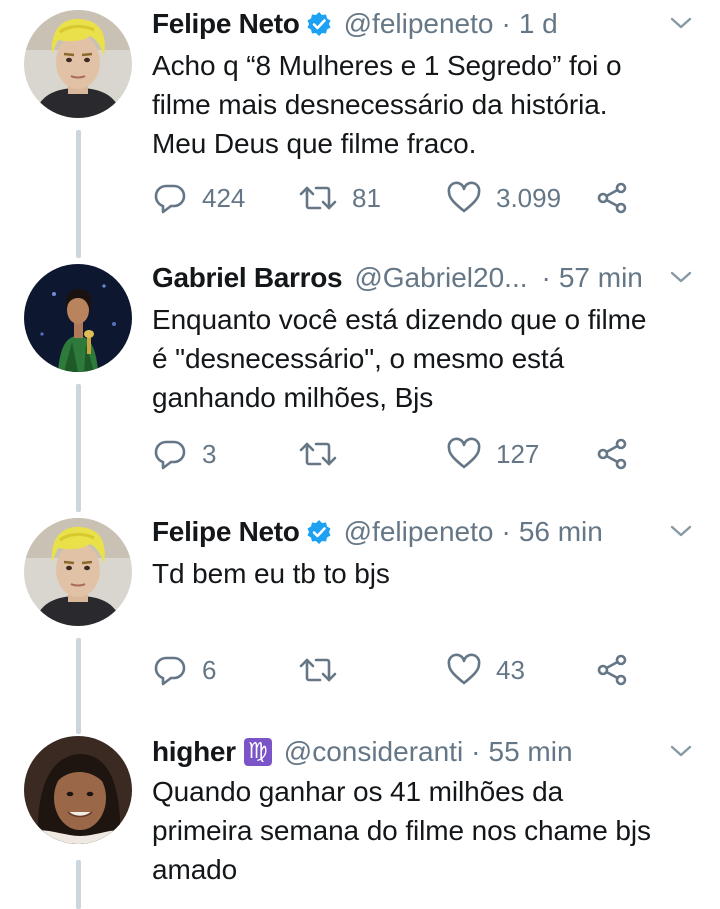  I want to click on reply-button: 424, so click(198, 198).